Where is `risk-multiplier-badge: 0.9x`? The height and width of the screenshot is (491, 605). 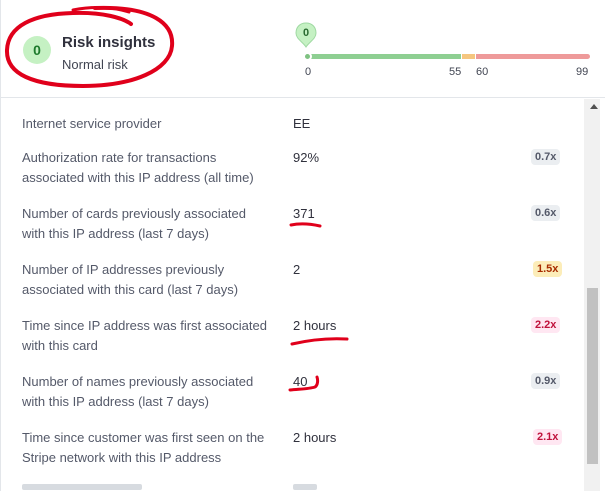 risk-multiplier-badge: 0.9x is located at coordinates (546, 381).